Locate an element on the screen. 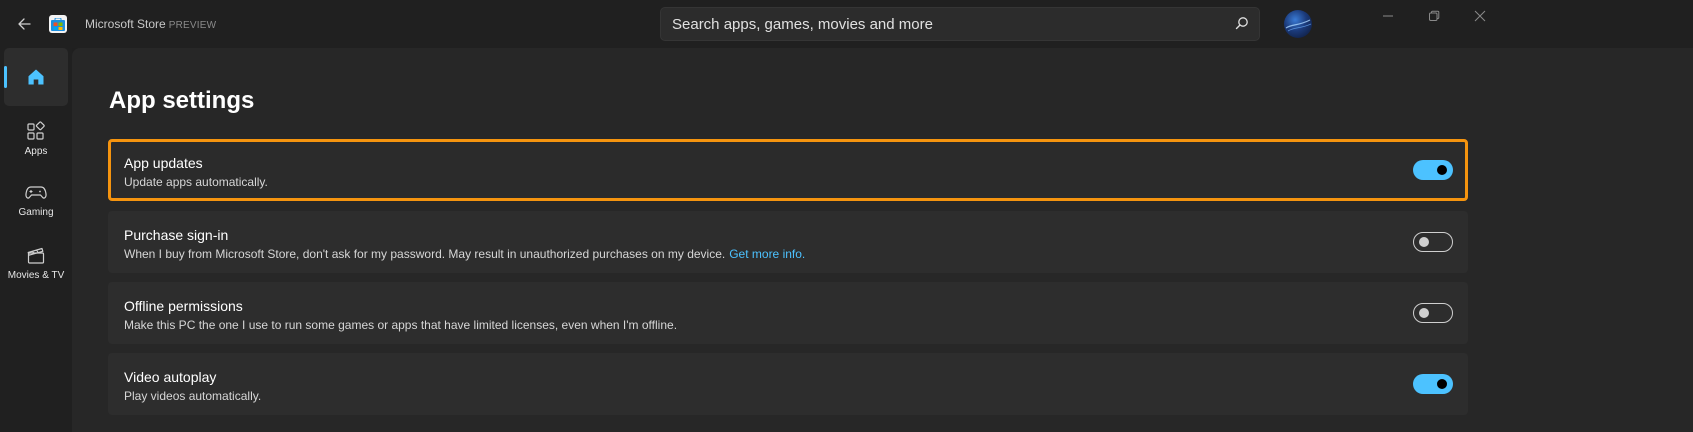 This screenshot has width=1693, height=432. gamepad-icon is located at coordinates (36, 192).